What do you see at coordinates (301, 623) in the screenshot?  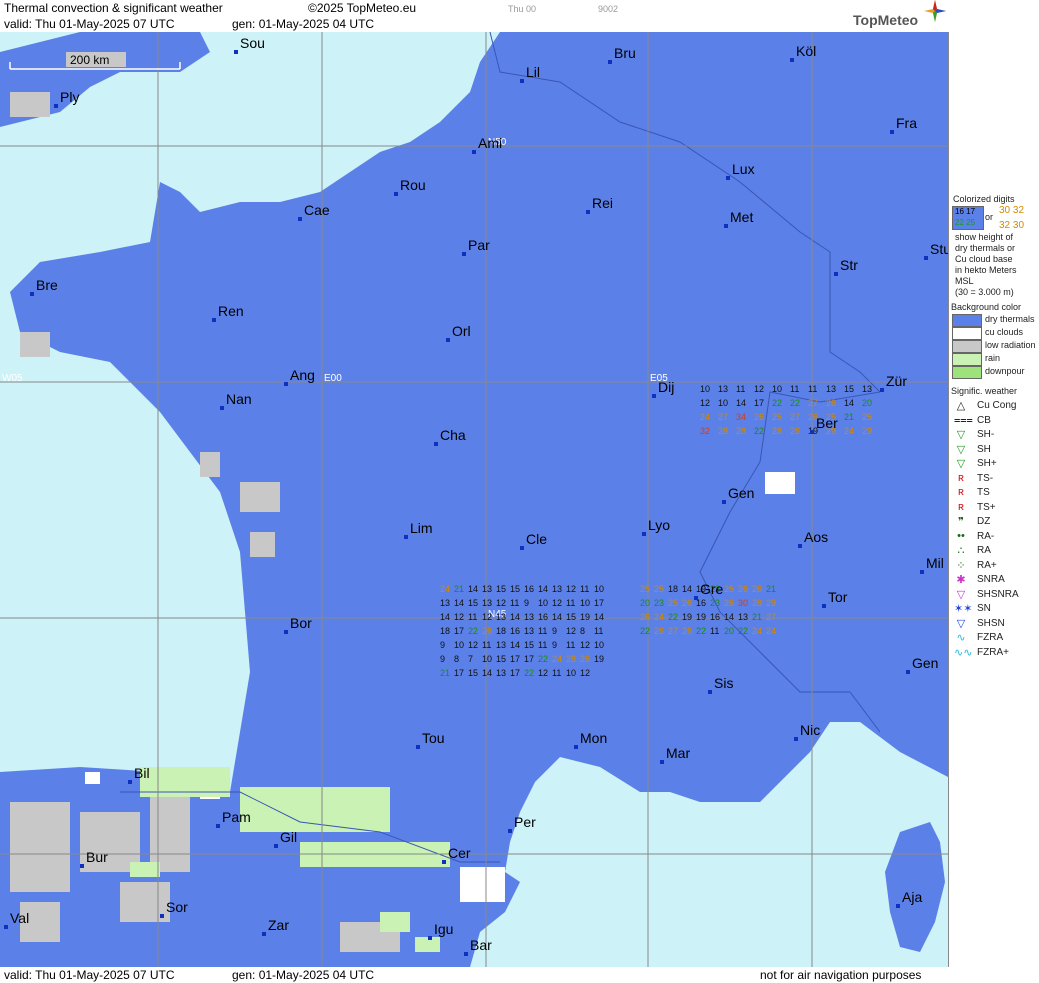 I see `city-label: Bor` at bounding box center [301, 623].